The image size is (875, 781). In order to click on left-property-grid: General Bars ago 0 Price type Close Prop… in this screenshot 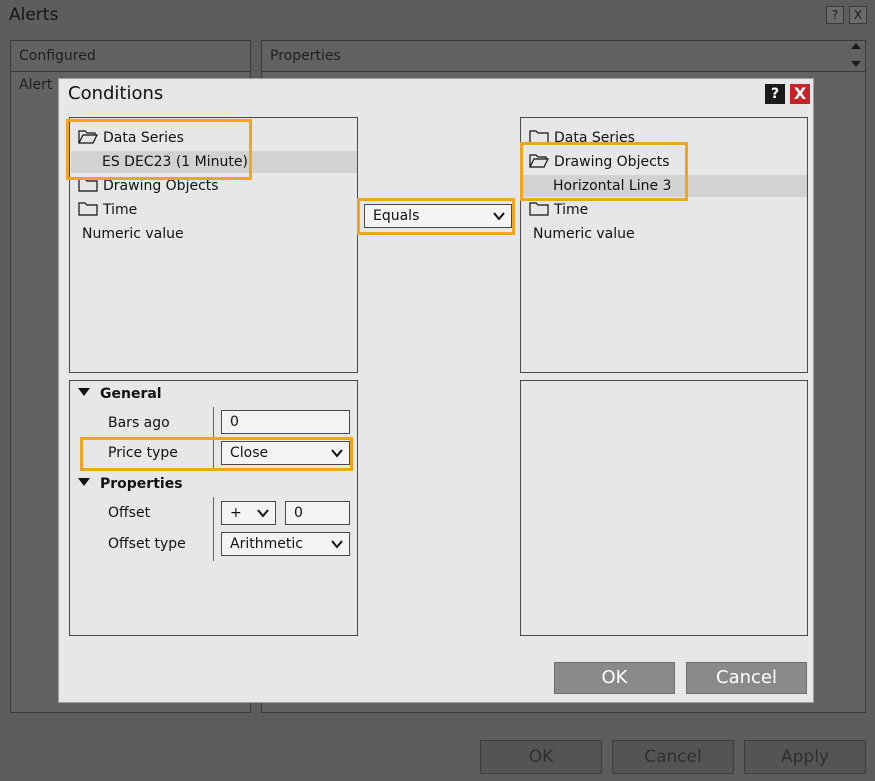, I will do `click(213, 508)`.